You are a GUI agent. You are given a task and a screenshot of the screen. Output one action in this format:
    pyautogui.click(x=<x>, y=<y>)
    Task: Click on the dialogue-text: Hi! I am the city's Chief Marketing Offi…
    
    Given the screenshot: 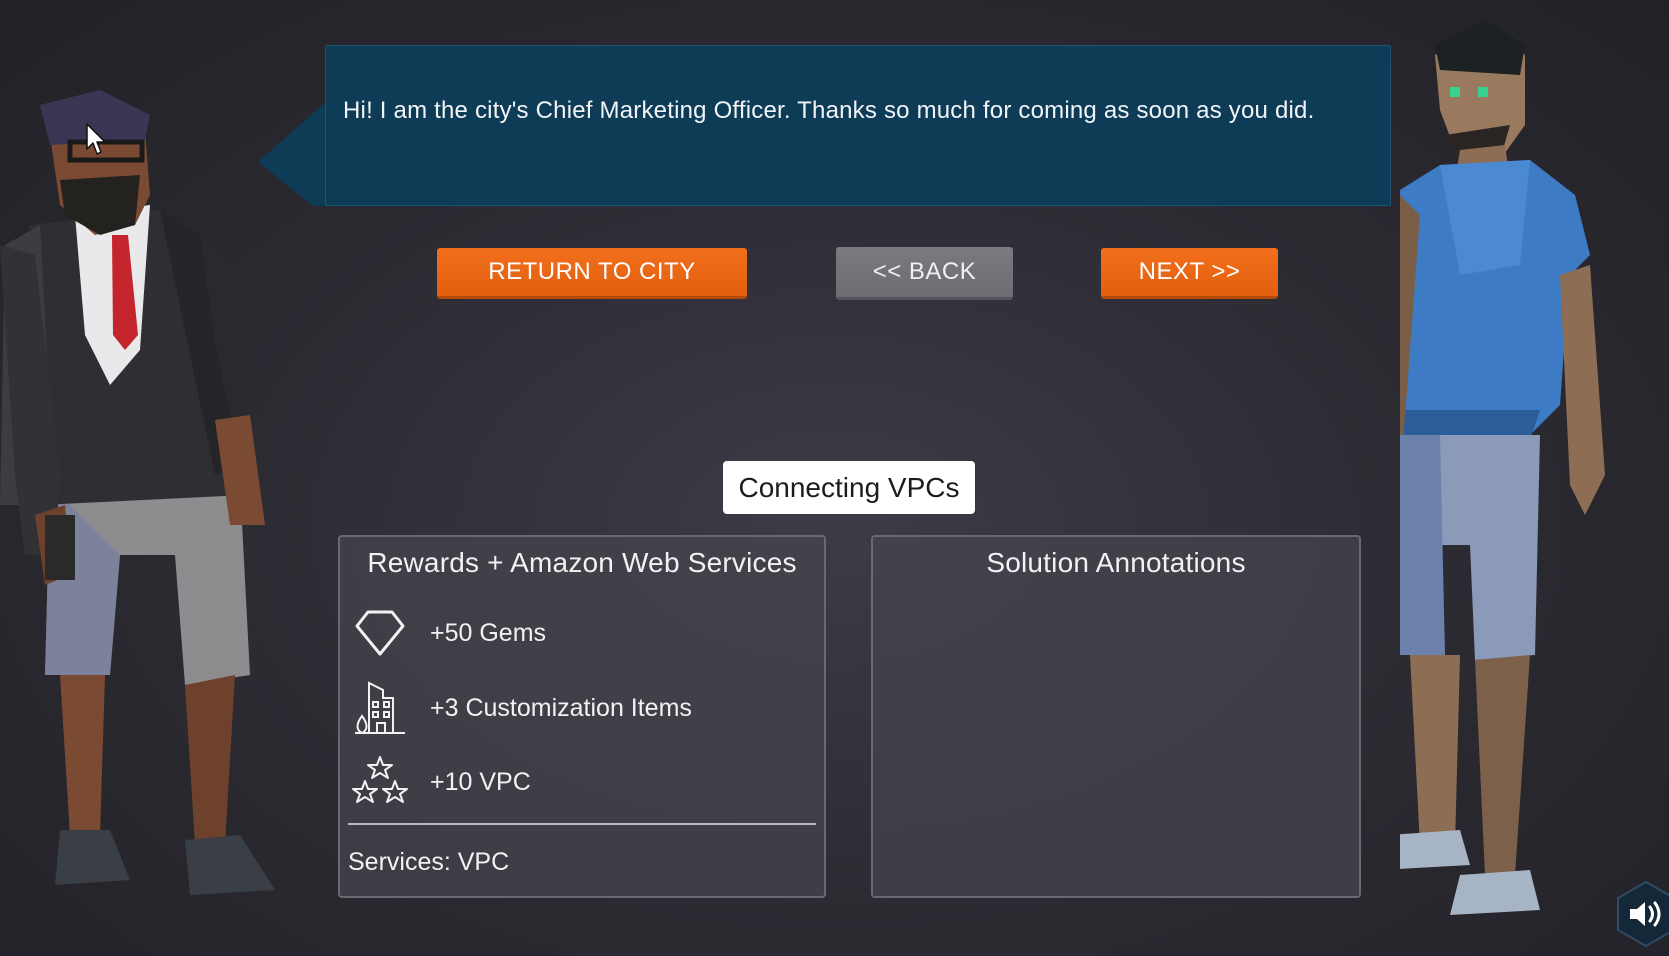 What is the action you would take?
    pyautogui.click(x=829, y=110)
    